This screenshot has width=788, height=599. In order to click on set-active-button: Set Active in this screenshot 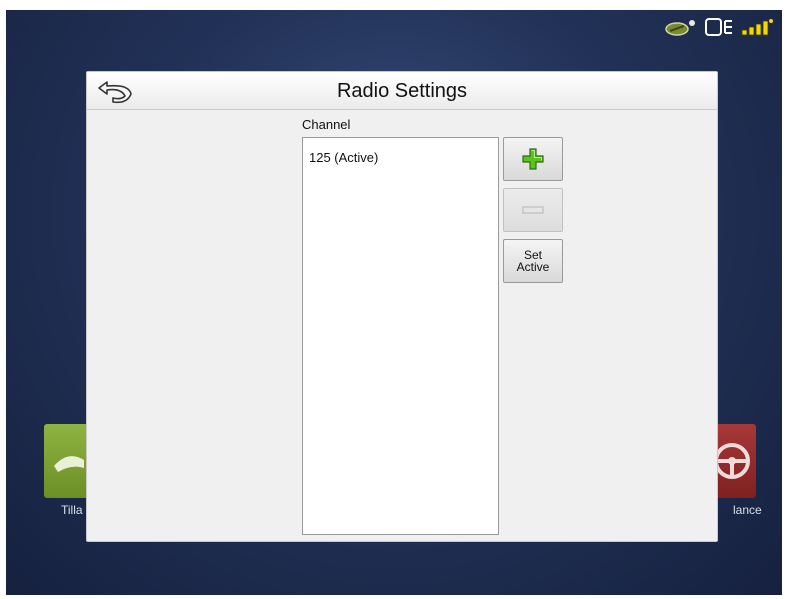, I will do `click(533, 261)`.